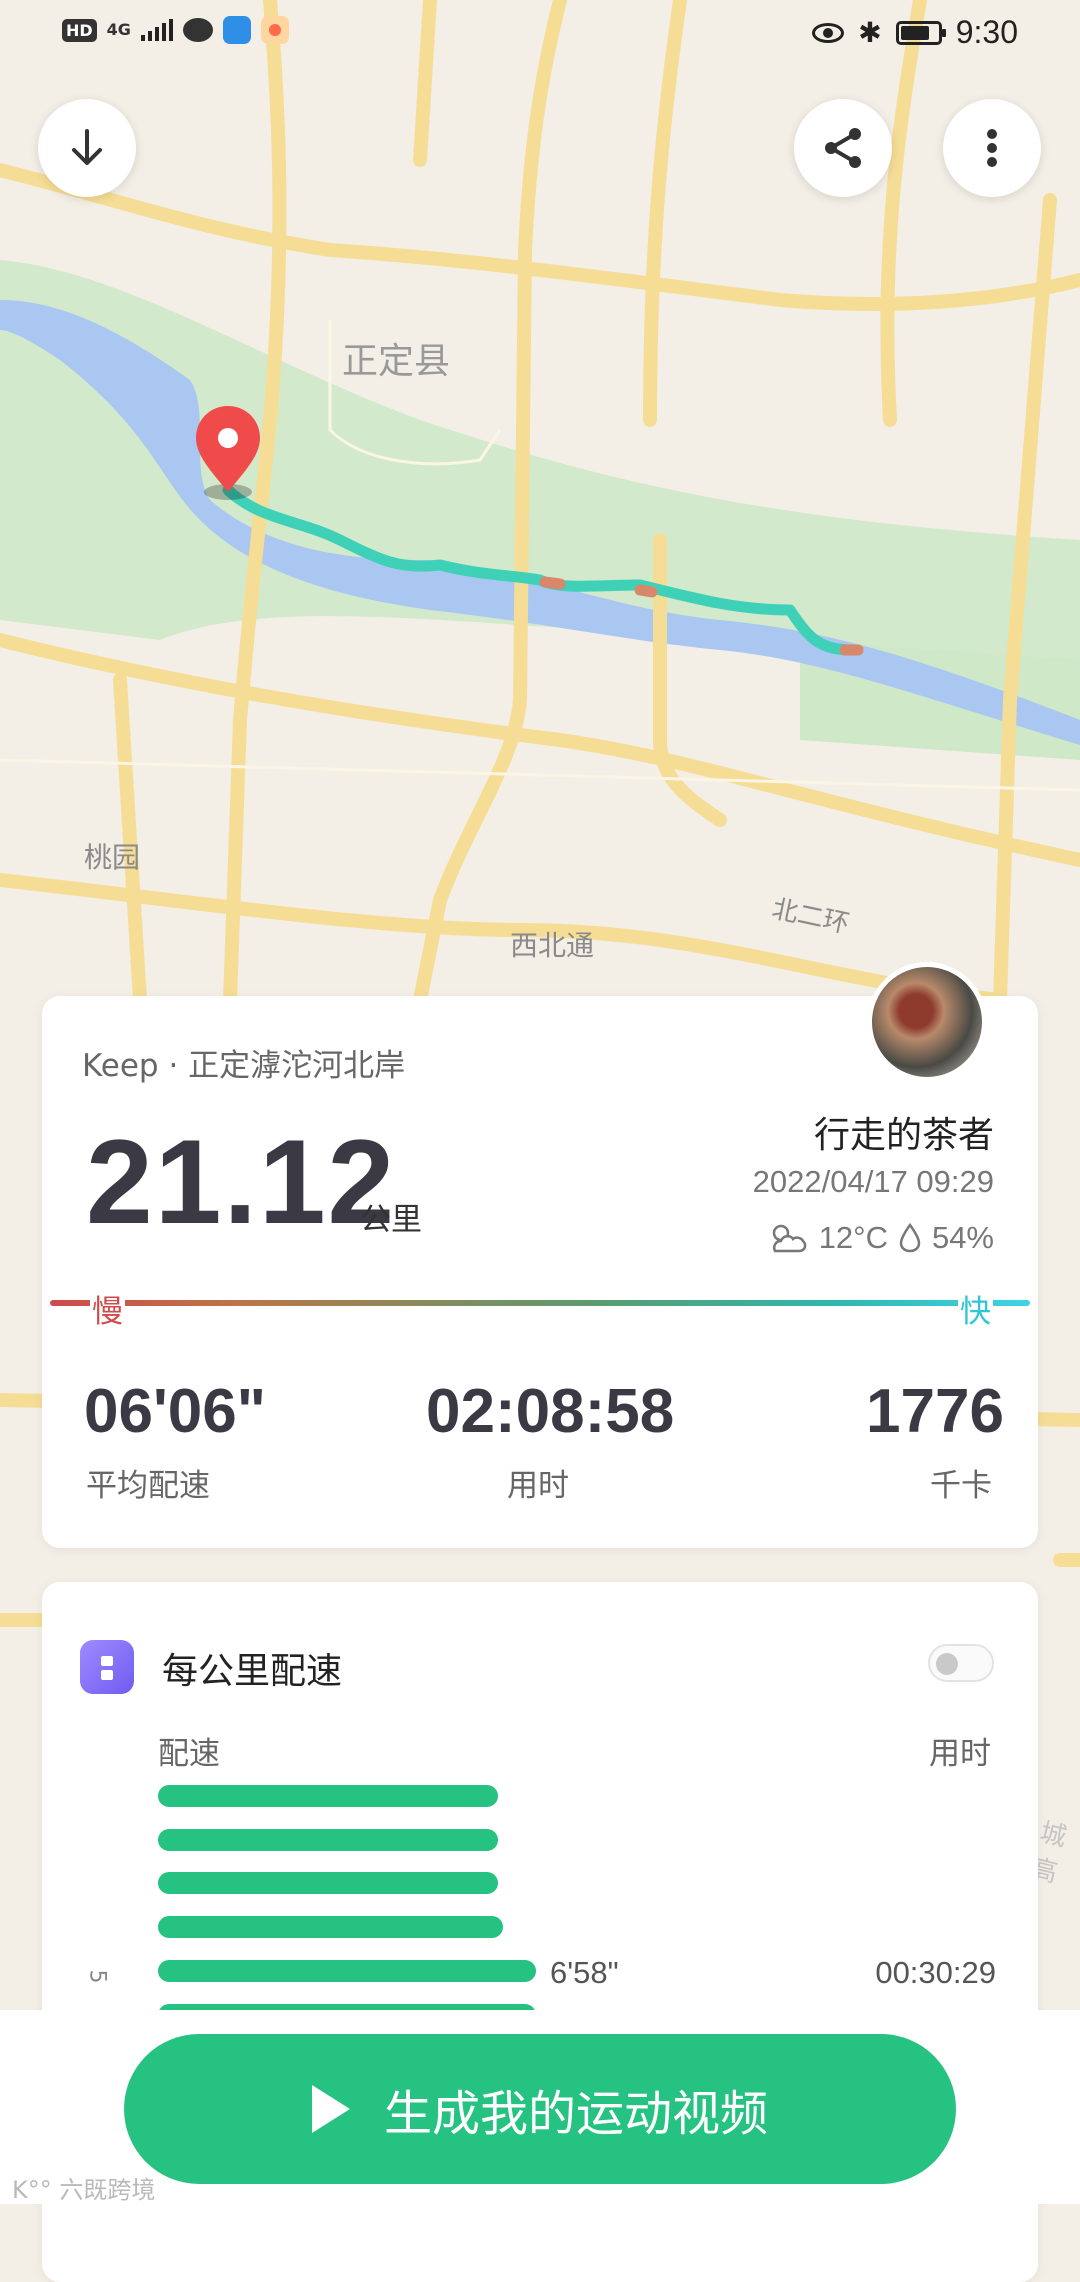 The width and height of the screenshot is (1080, 2282). Describe the element at coordinates (236, 30) in the screenshot. I see `weather-app-icon` at that location.